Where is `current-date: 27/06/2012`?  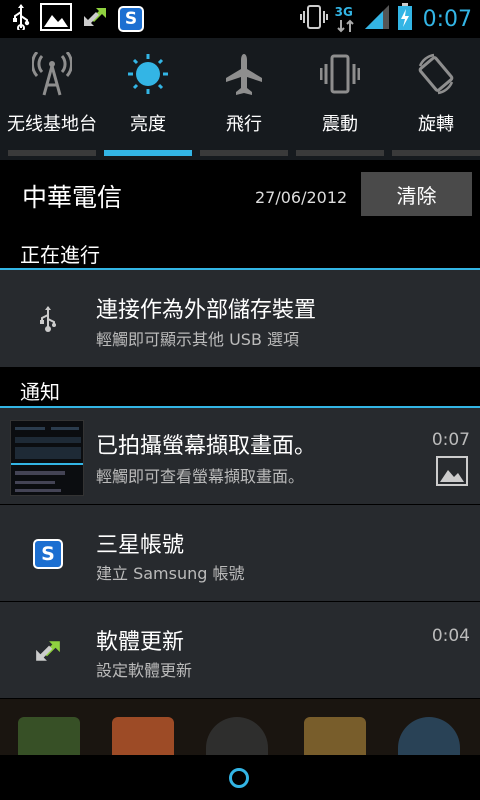 current-date: 27/06/2012 is located at coordinates (301, 197).